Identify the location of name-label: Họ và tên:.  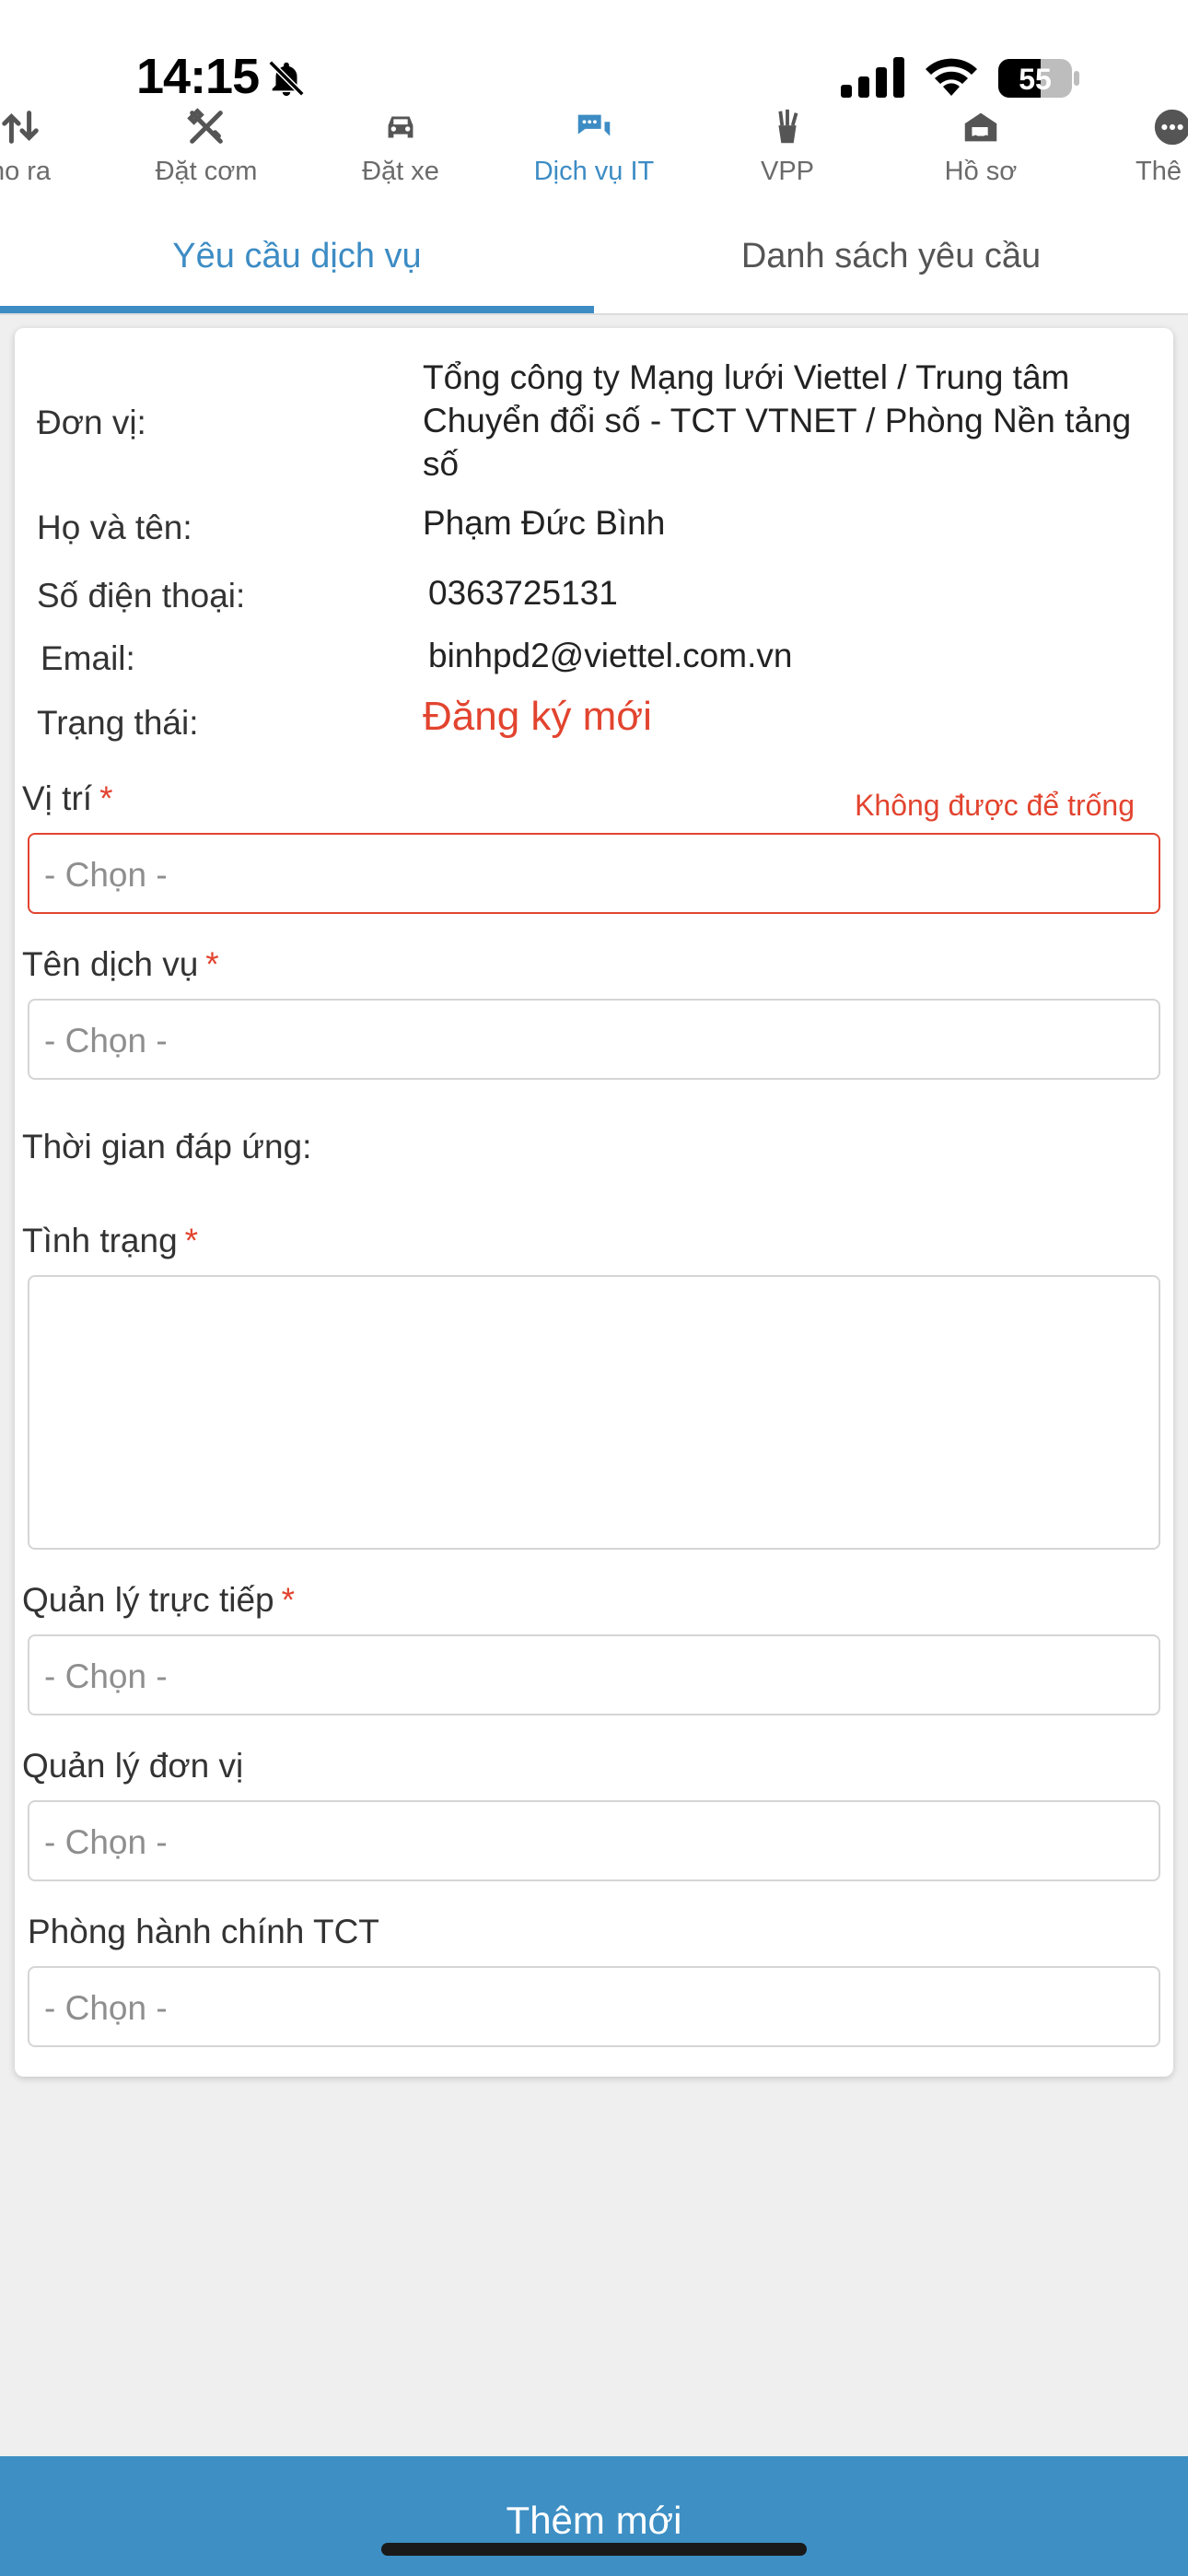
(114, 527).